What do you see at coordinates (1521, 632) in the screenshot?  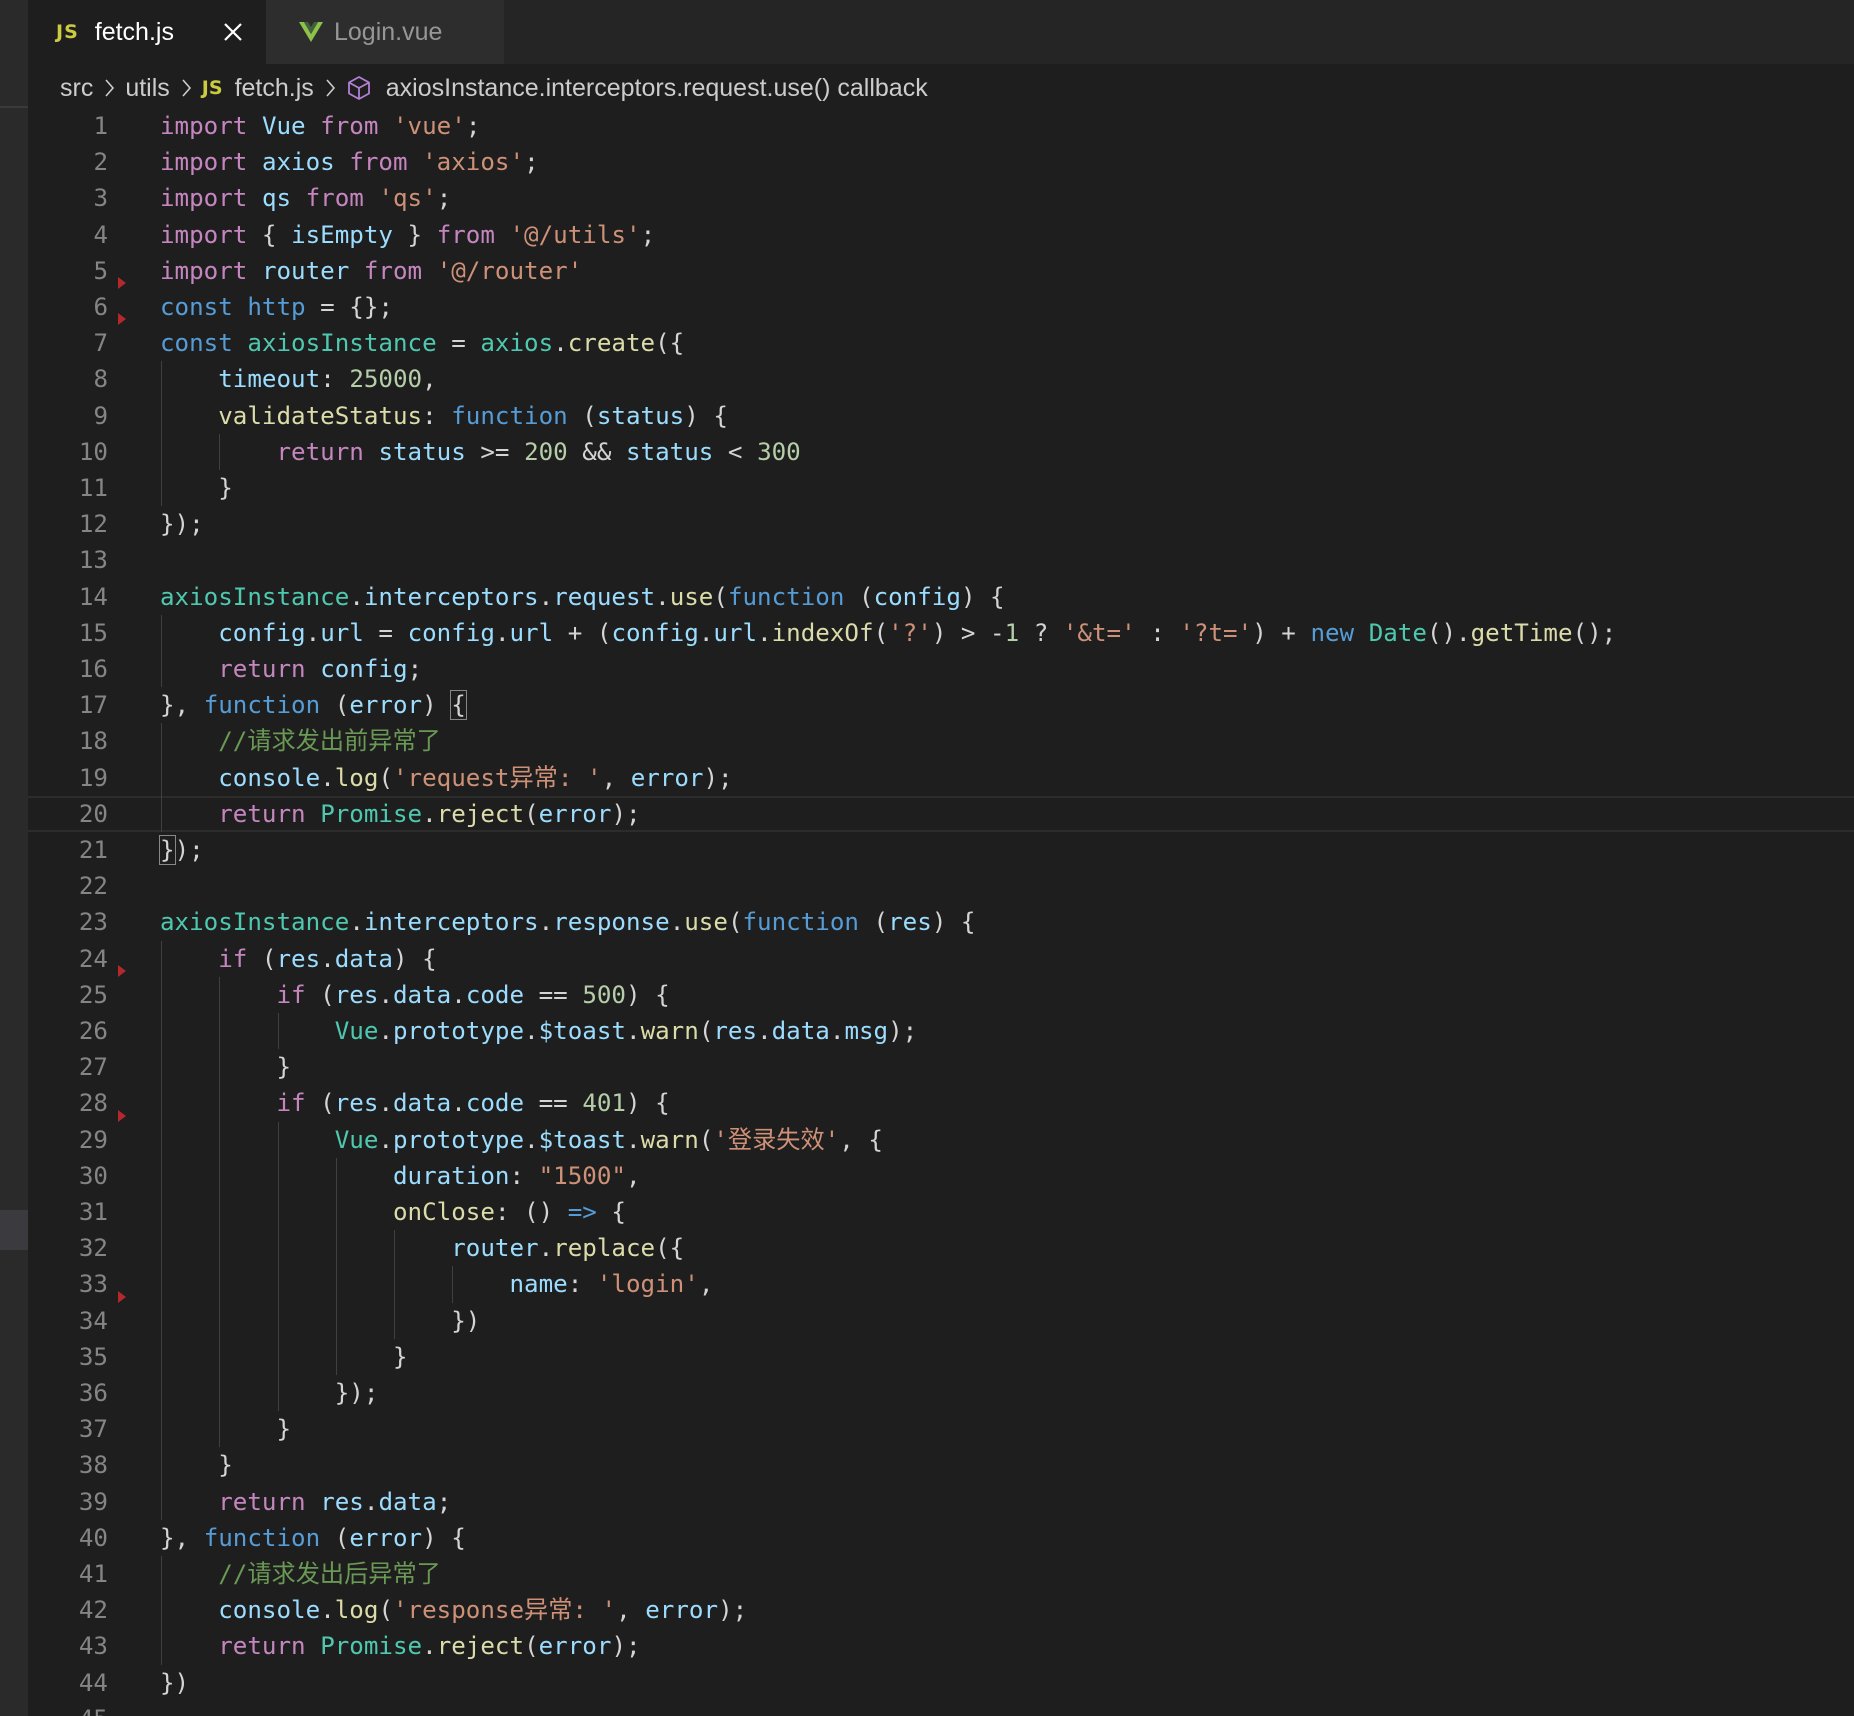 I see `code-token: getTime` at bounding box center [1521, 632].